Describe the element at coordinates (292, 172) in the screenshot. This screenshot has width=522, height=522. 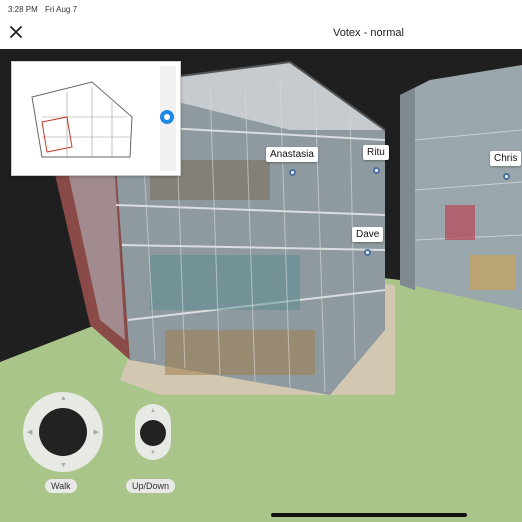
I see `person-marker-anastasia` at that location.